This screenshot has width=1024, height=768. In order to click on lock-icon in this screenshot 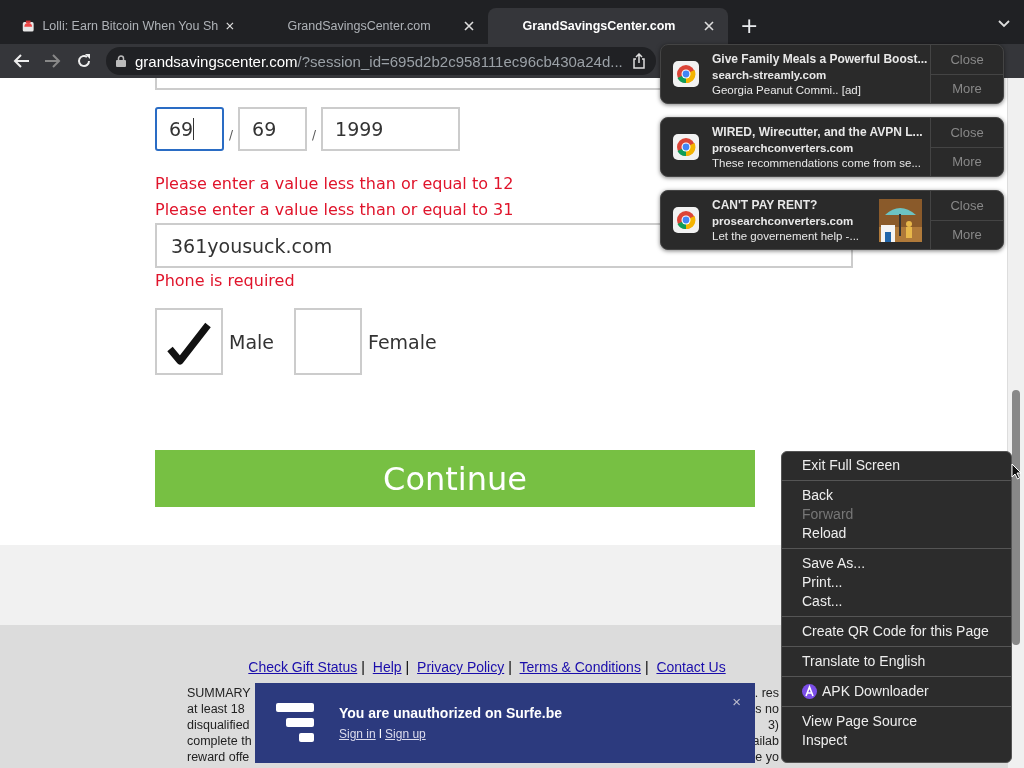, I will do `click(121, 61)`.